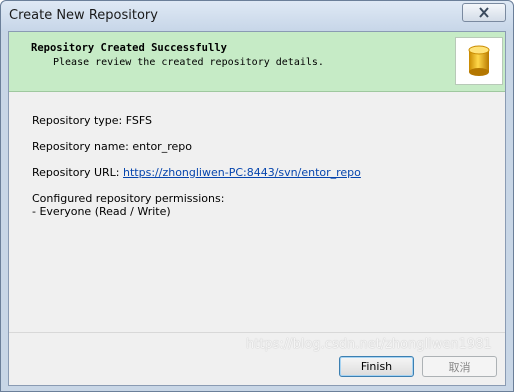 Image resolution: width=514 pixels, height=392 pixels. I want to click on permissions-value: - Everyone (Read / Write), so click(101, 211).